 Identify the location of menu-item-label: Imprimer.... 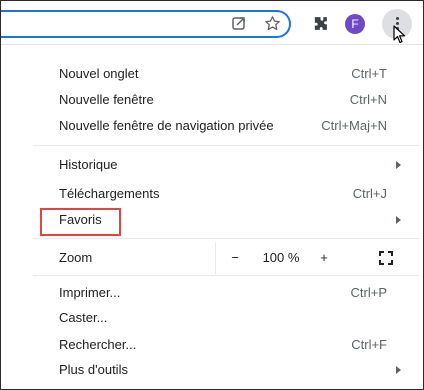
(90, 292).